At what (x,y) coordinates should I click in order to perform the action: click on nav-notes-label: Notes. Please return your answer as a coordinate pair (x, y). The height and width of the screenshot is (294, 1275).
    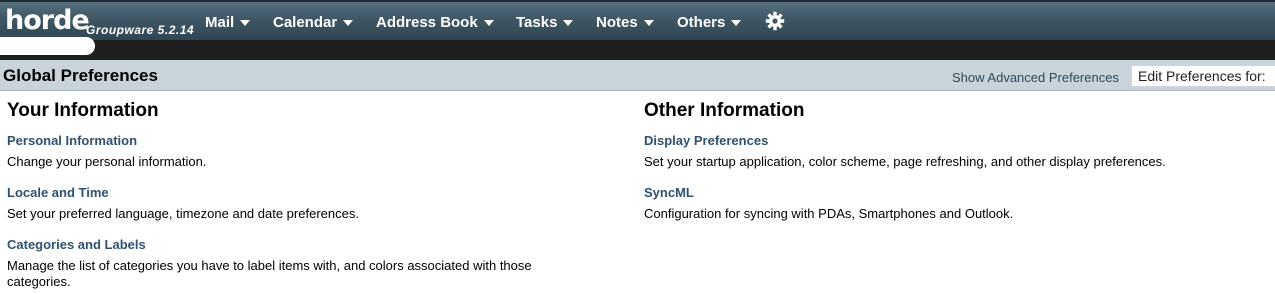
    Looking at the image, I should click on (617, 22).